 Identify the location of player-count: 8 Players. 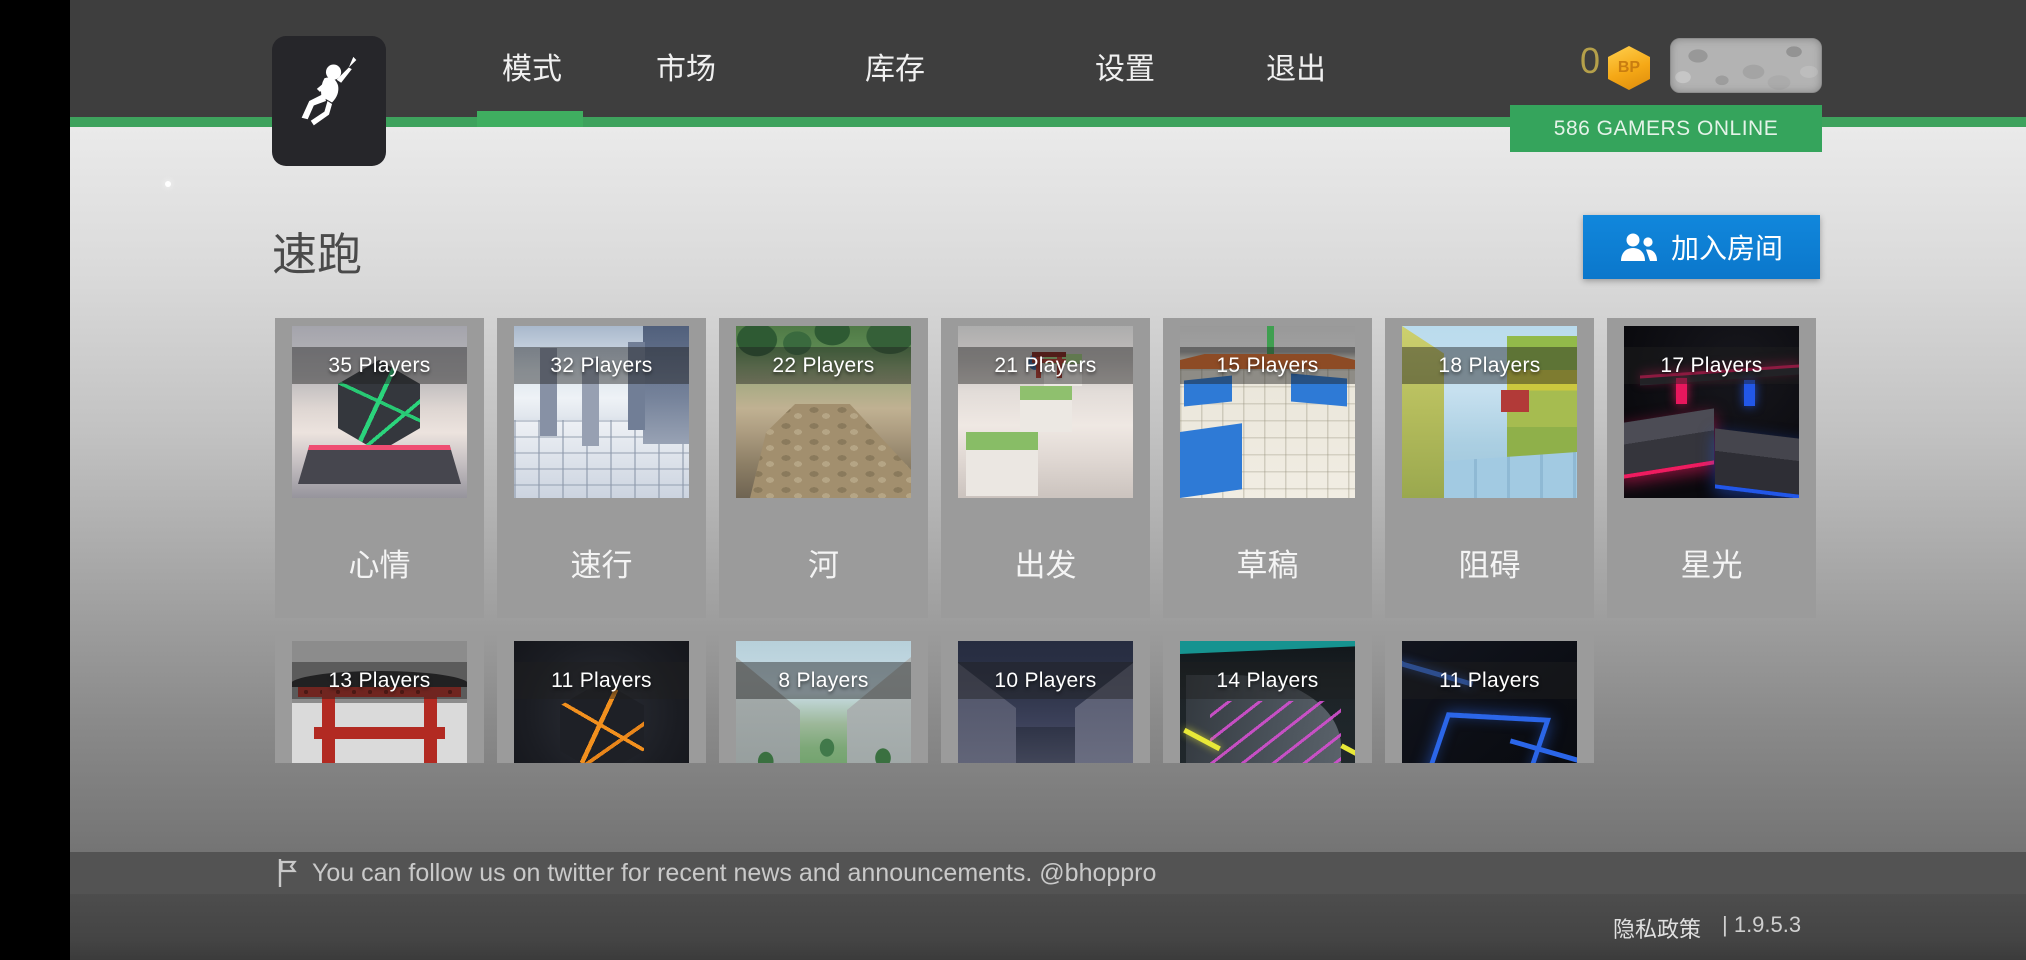
(823, 680).